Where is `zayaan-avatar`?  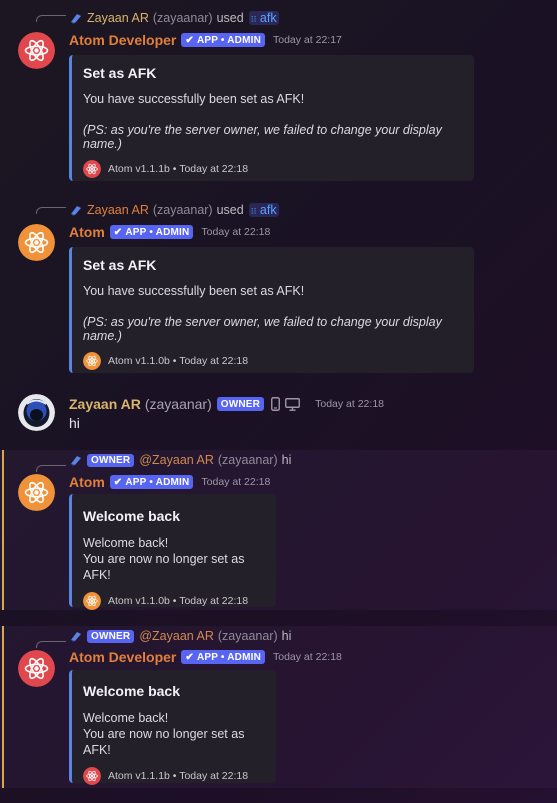
zayaan-avatar is located at coordinates (36, 412).